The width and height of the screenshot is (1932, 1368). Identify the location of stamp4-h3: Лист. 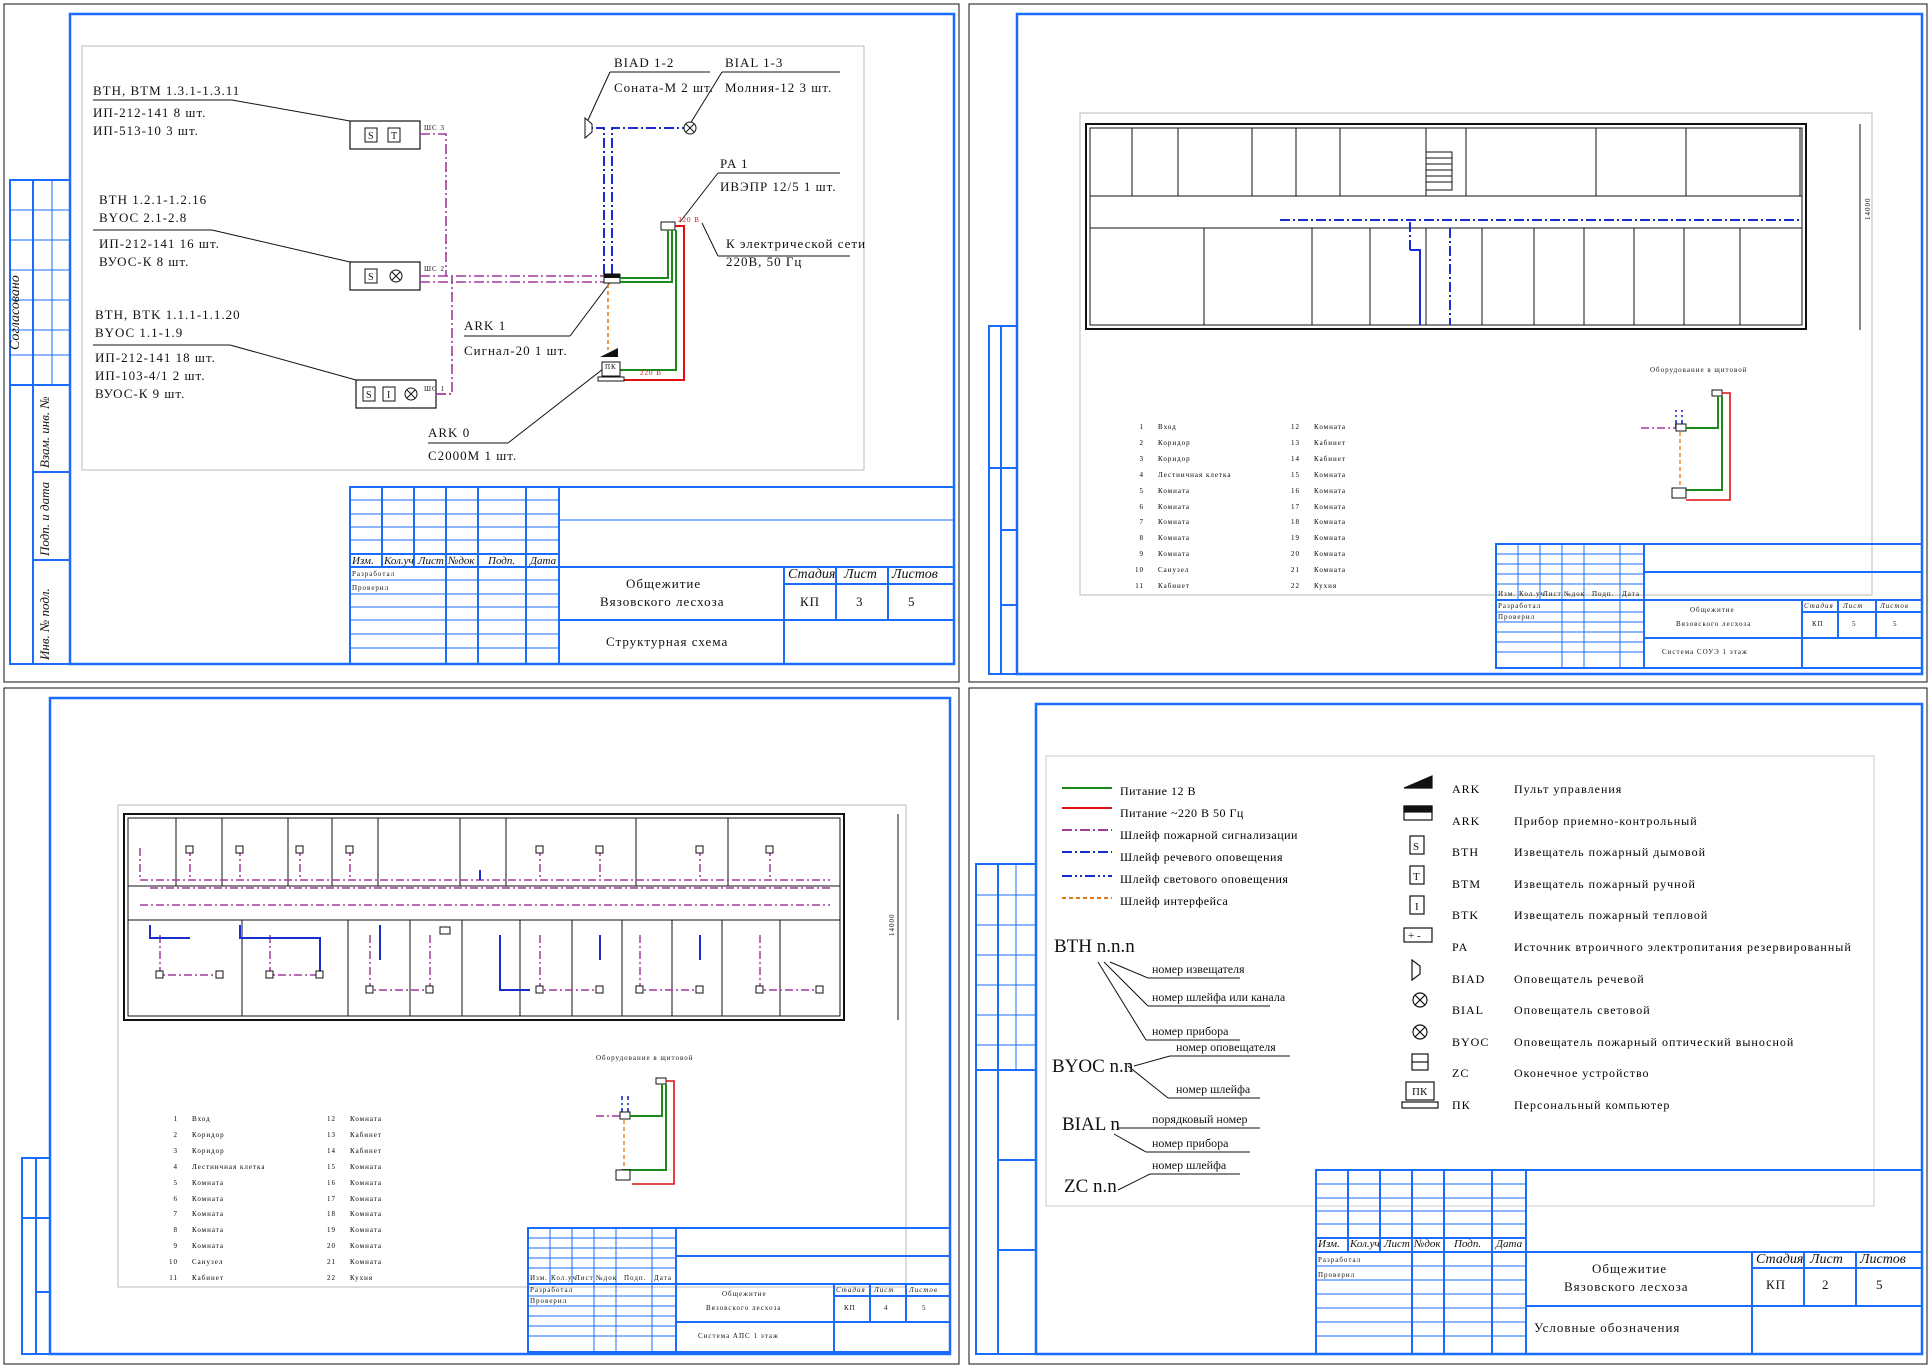
(1397, 1244).